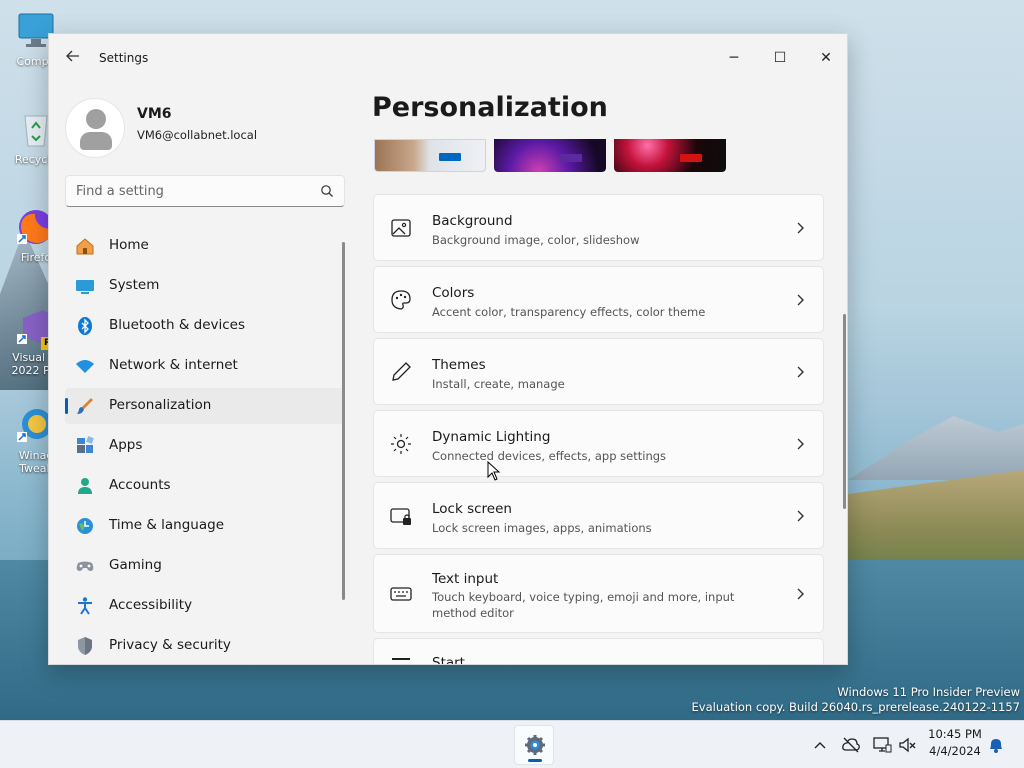  I want to click on sidebar-item-label: Network & internet, so click(173, 365).